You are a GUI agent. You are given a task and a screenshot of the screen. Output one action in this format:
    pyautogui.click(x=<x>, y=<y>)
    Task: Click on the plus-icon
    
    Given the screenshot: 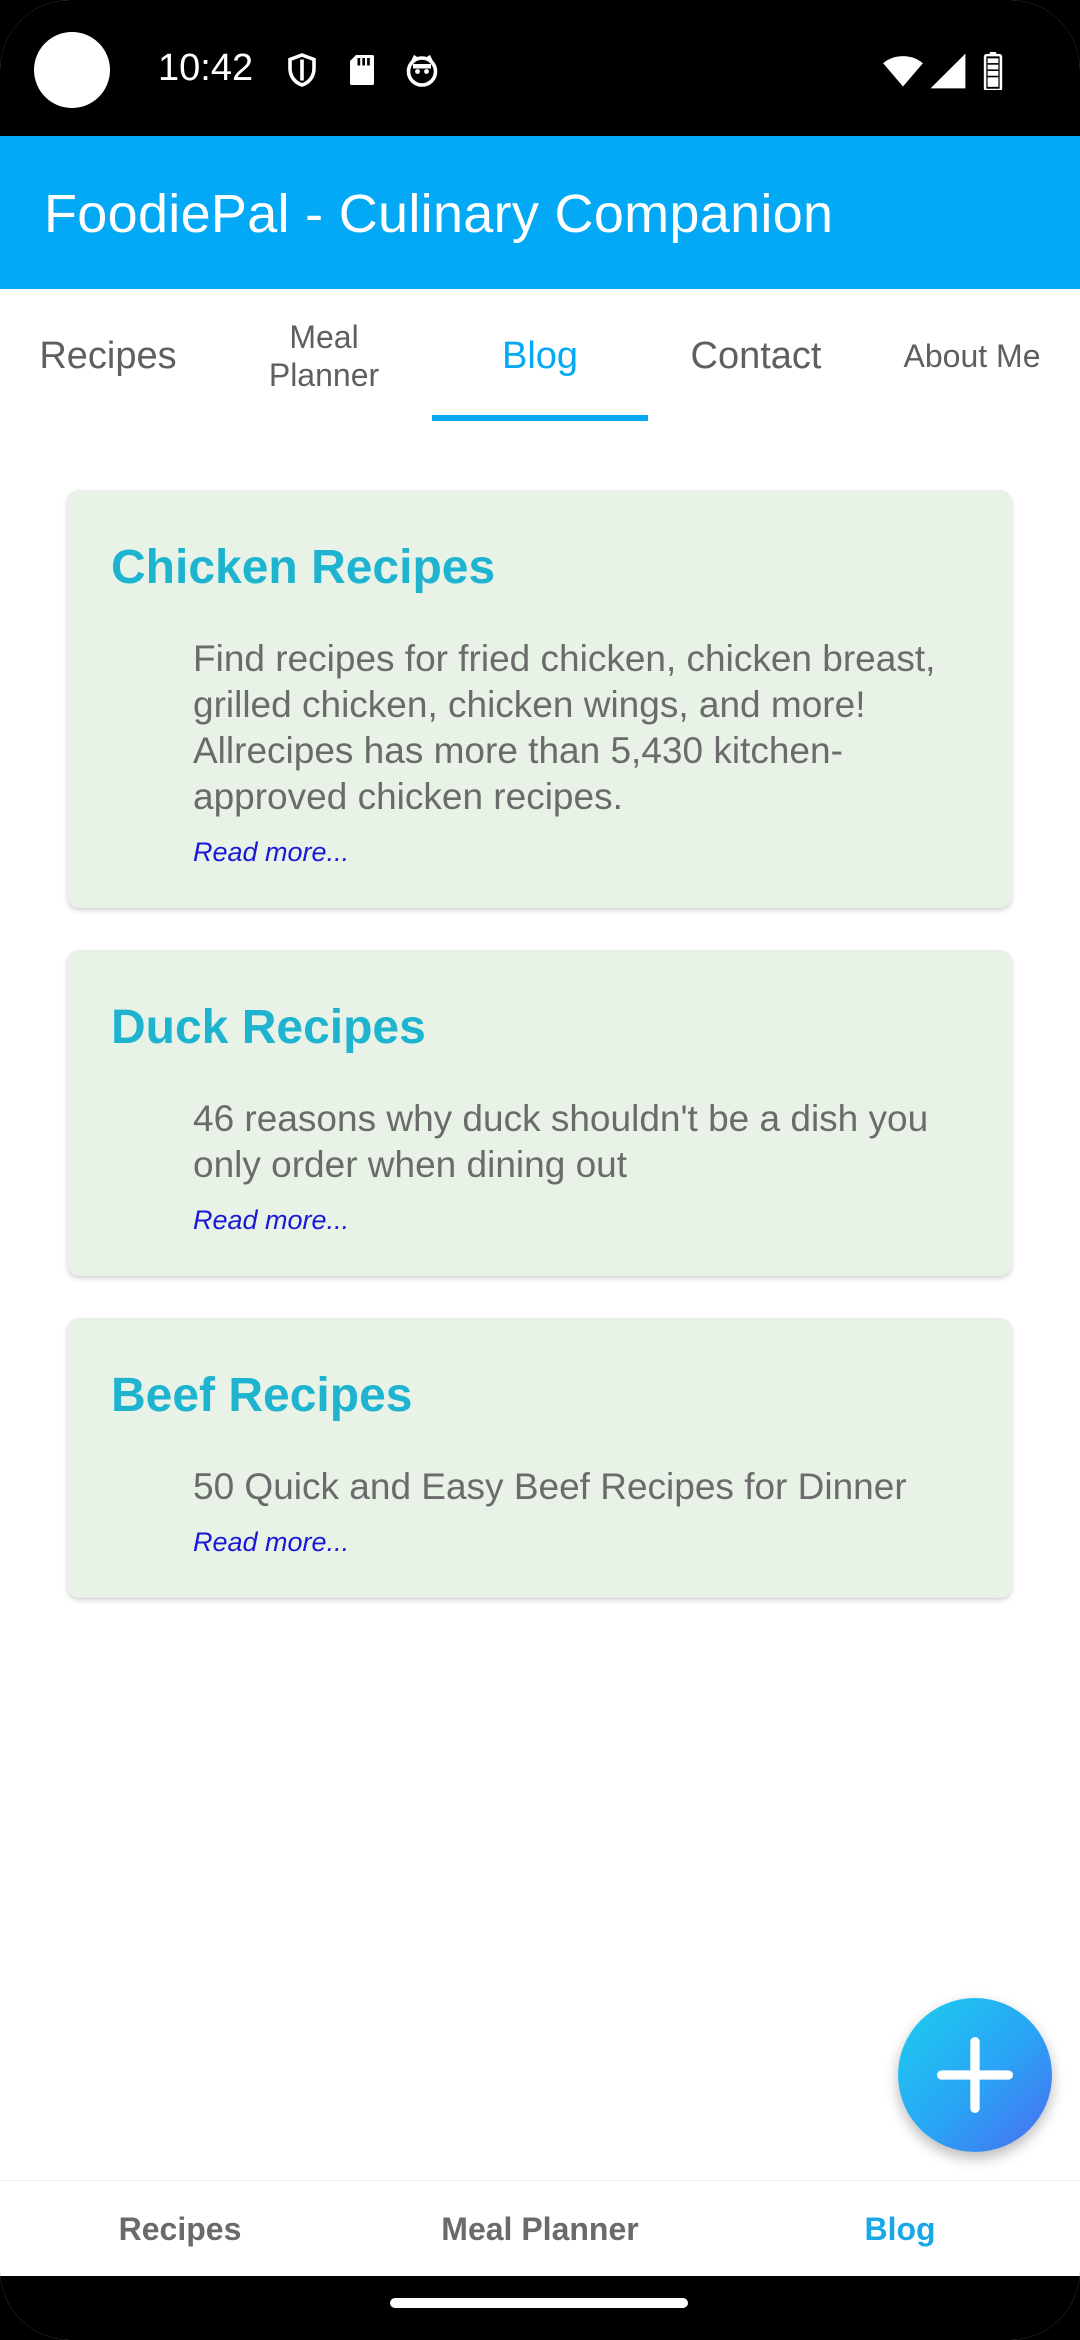 What is the action you would take?
    pyautogui.click(x=975, y=2075)
    